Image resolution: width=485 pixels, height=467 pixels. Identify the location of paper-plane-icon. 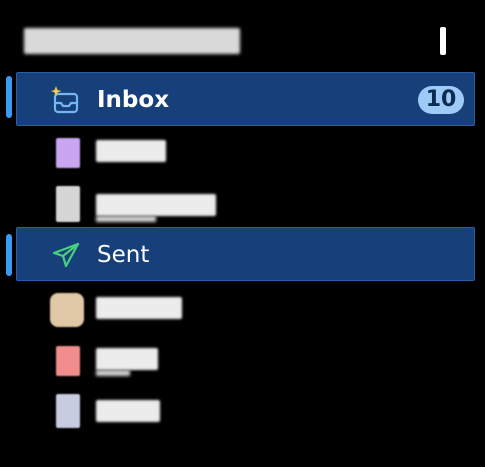
(66, 255).